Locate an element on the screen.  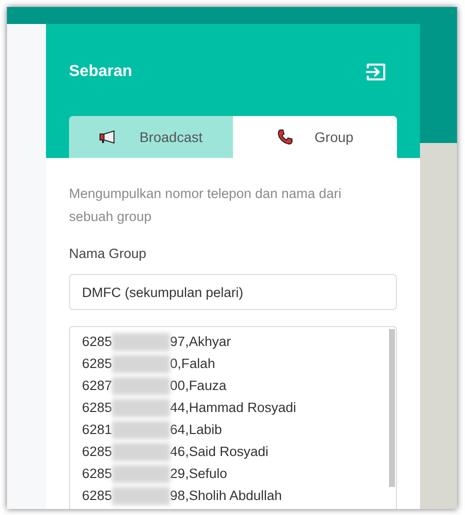
scrollbar is located at coordinates (392, 408).